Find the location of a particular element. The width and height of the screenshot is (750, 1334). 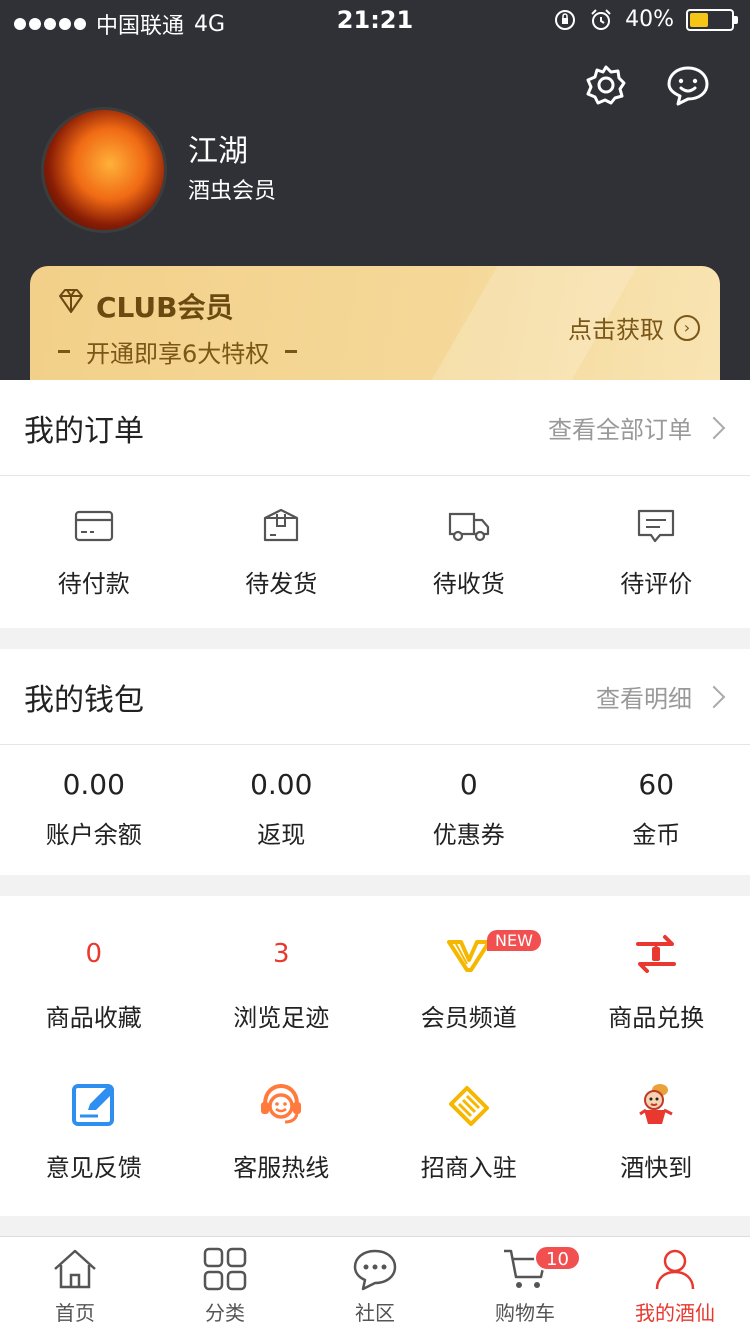

battery-percent: 40% is located at coordinates (649, 19).